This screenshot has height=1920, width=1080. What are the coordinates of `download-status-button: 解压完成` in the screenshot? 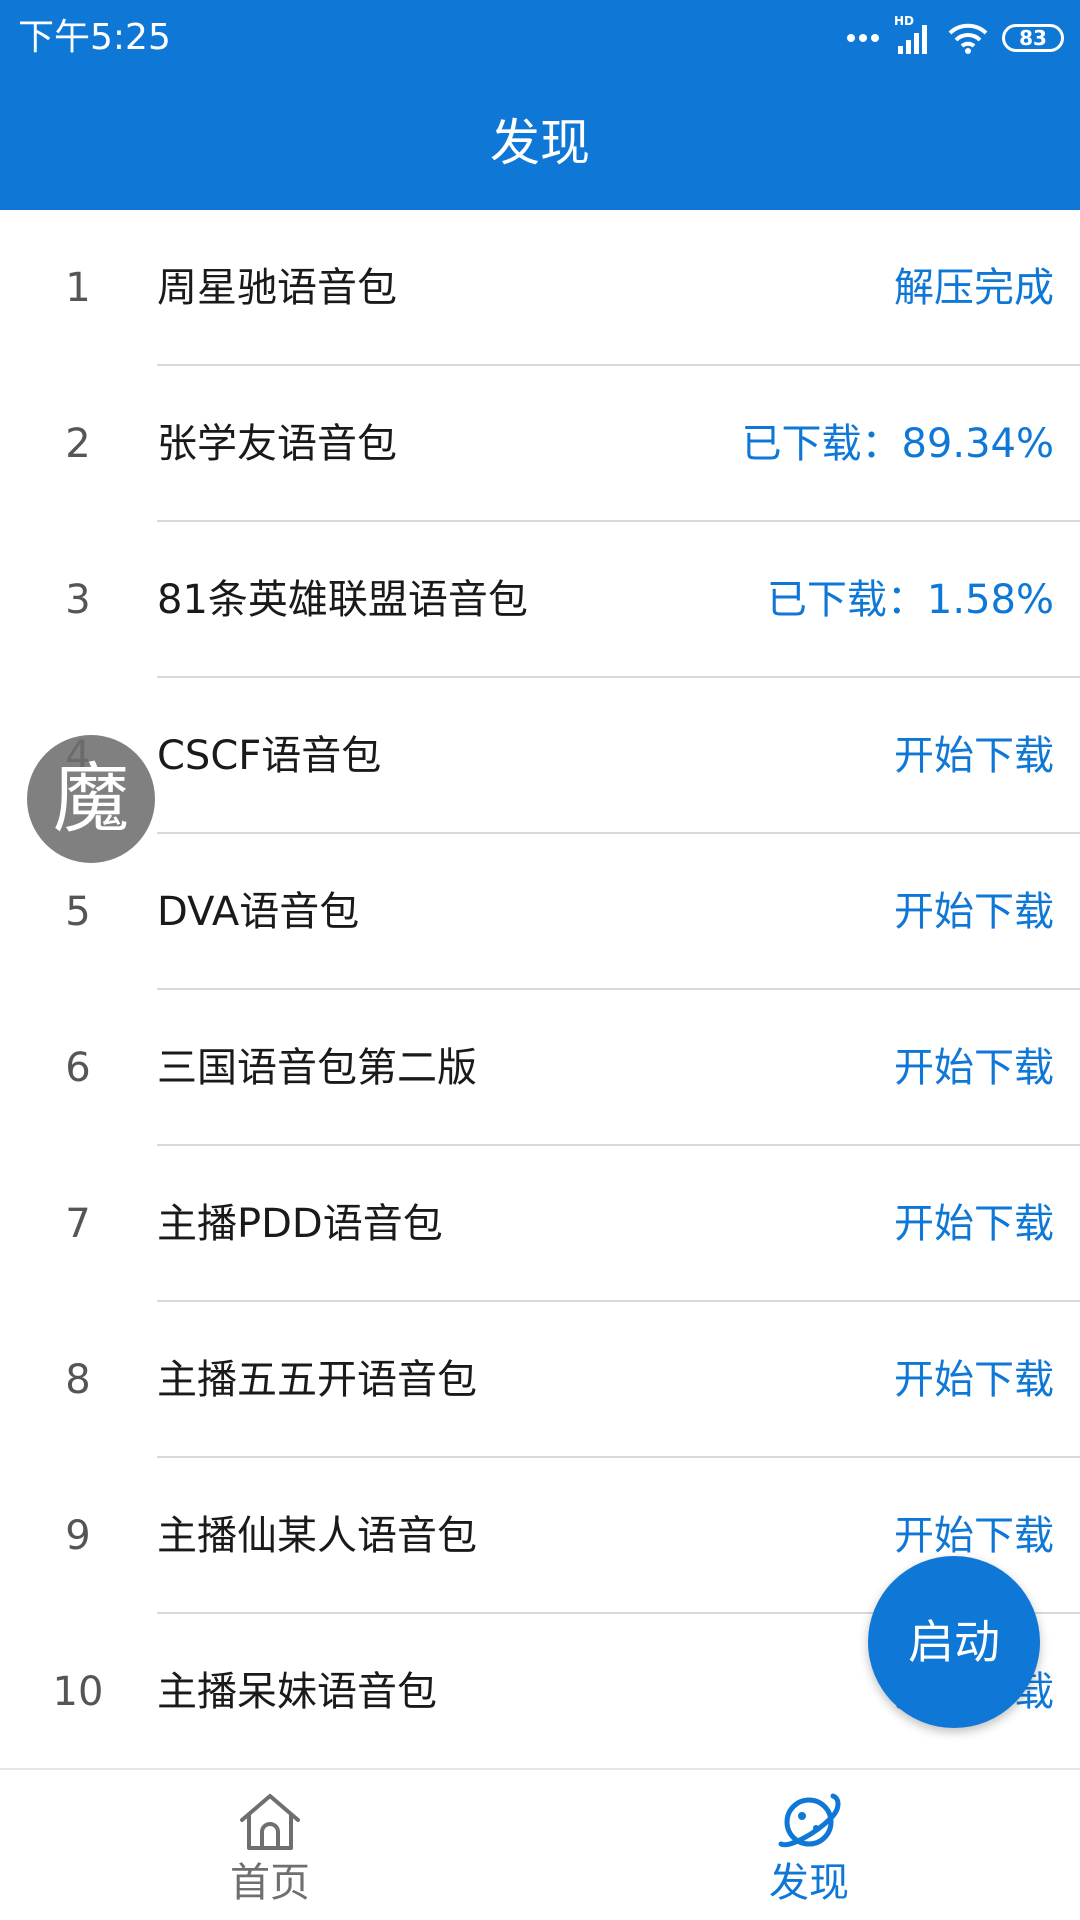 It's located at (974, 288).